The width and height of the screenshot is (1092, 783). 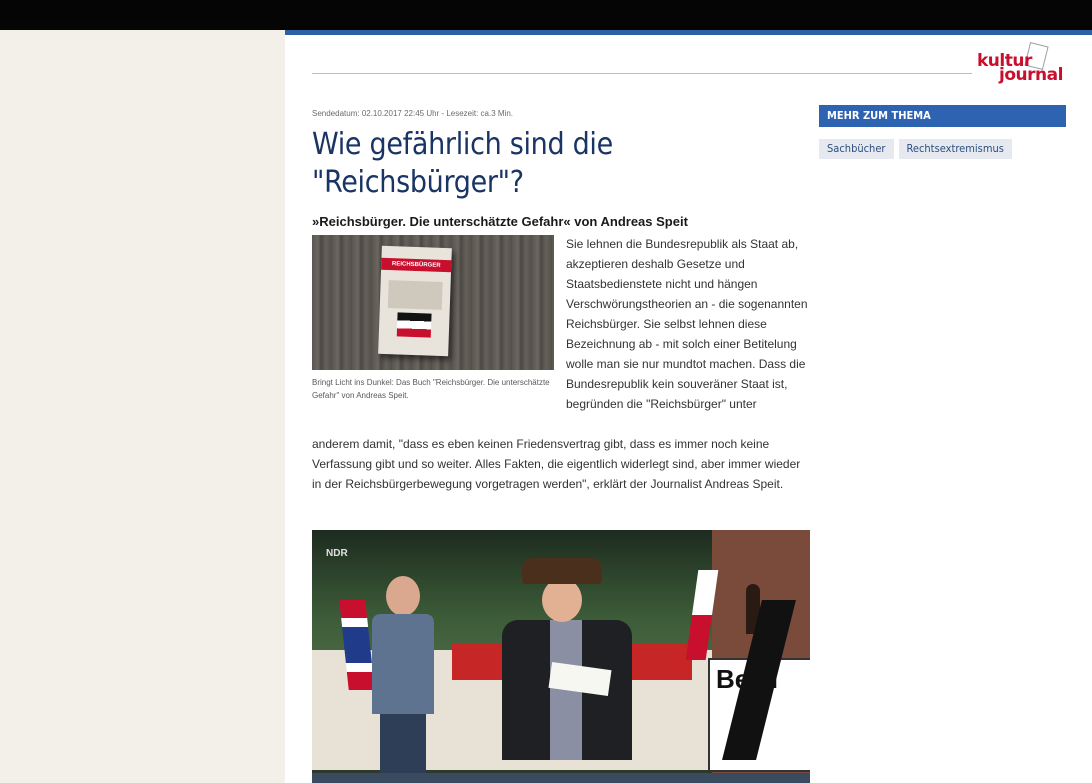 What do you see at coordinates (403, 596) in the screenshot?
I see `person-left-head` at bounding box center [403, 596].